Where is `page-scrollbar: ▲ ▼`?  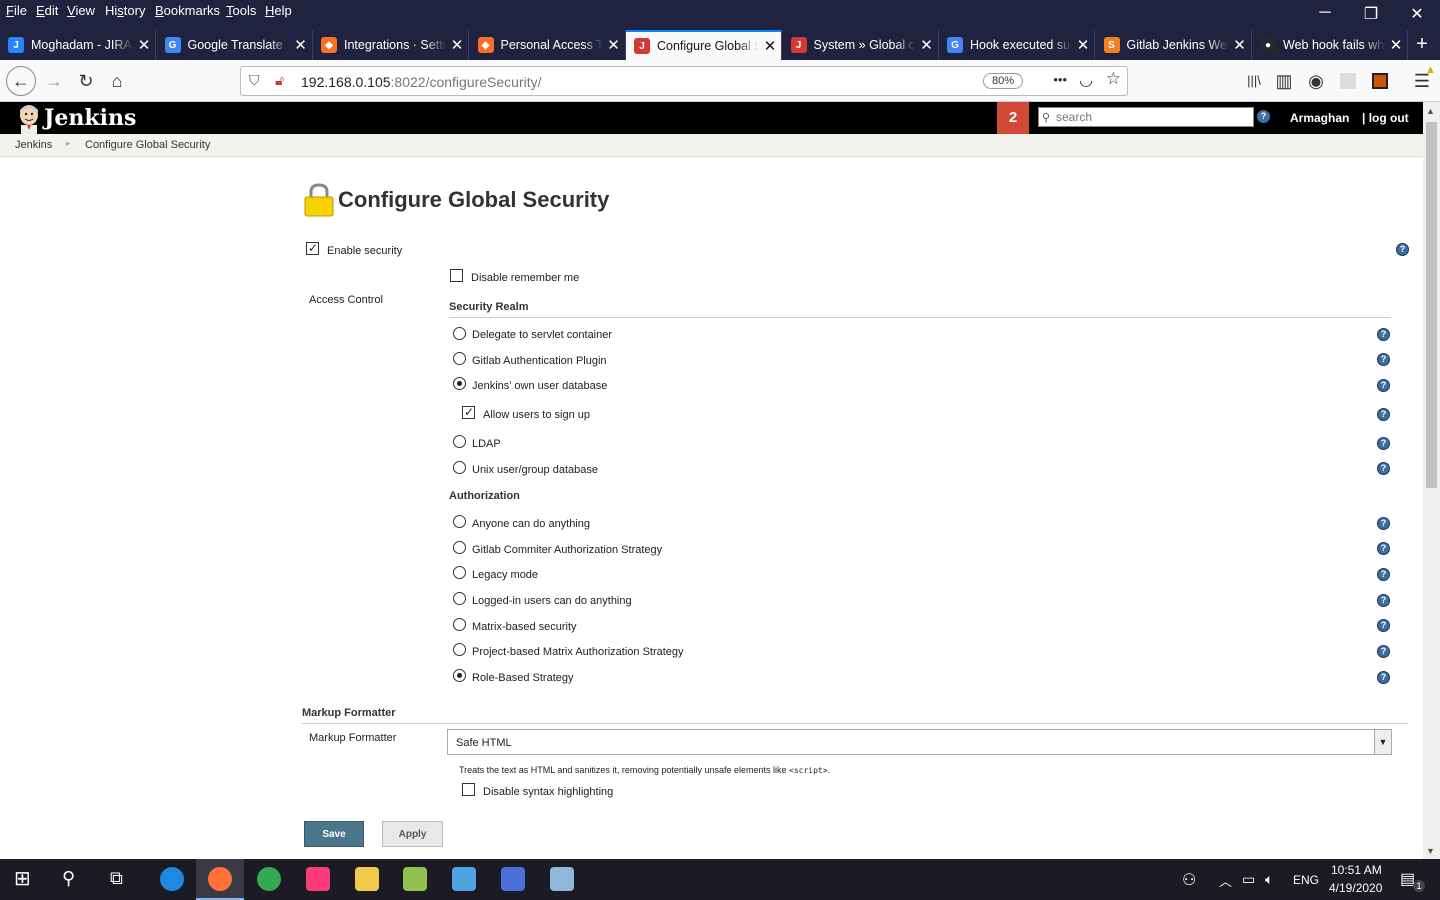
page-scrollbar: ▲ ▼ is located at coordinates (1431, 480).